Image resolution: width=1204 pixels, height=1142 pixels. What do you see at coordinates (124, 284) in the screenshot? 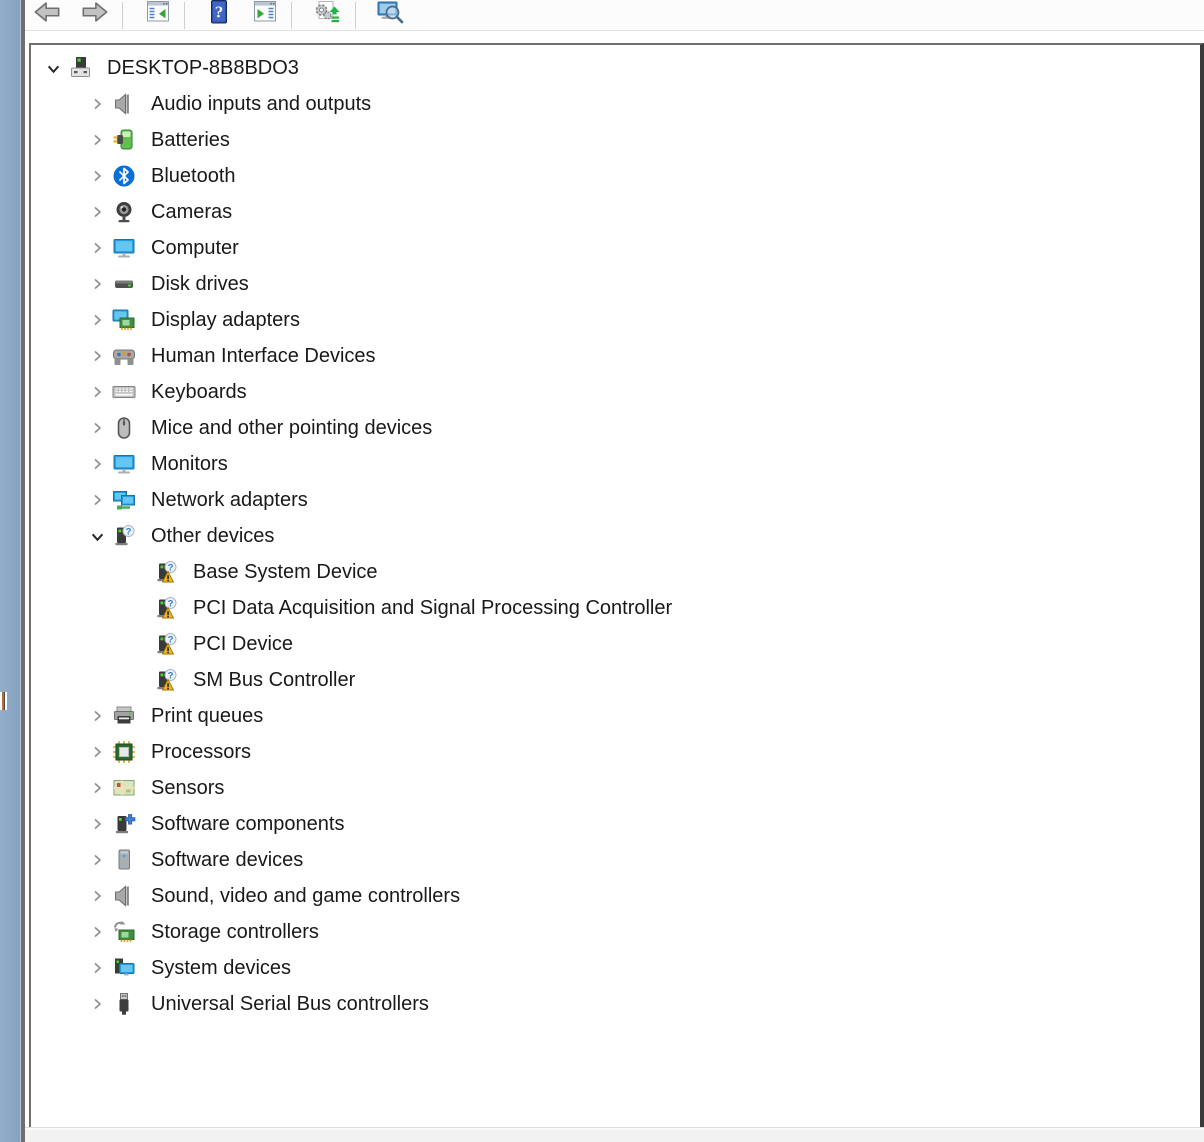
I see `hard-disk-icon` at bounding box center [124, 284].